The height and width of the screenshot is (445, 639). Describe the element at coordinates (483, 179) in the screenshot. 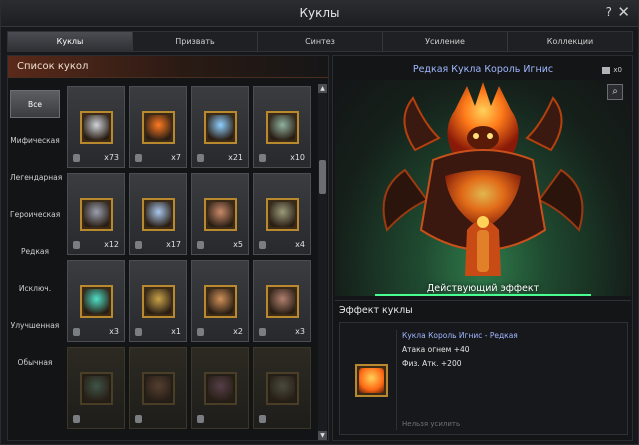

I see `fire-king-model` at that location.